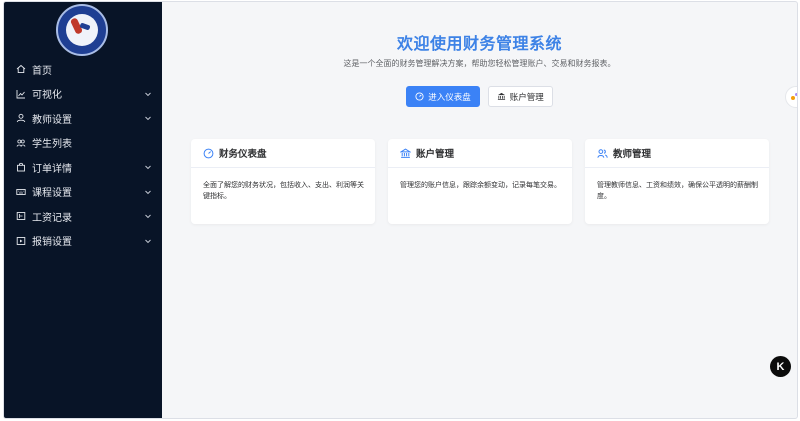 The width and height of the screenshot is (800, 421). What do you see at coordinates (21, 167) in the screenshot?
I see `bag-icon` at bounding box center [21, 167].